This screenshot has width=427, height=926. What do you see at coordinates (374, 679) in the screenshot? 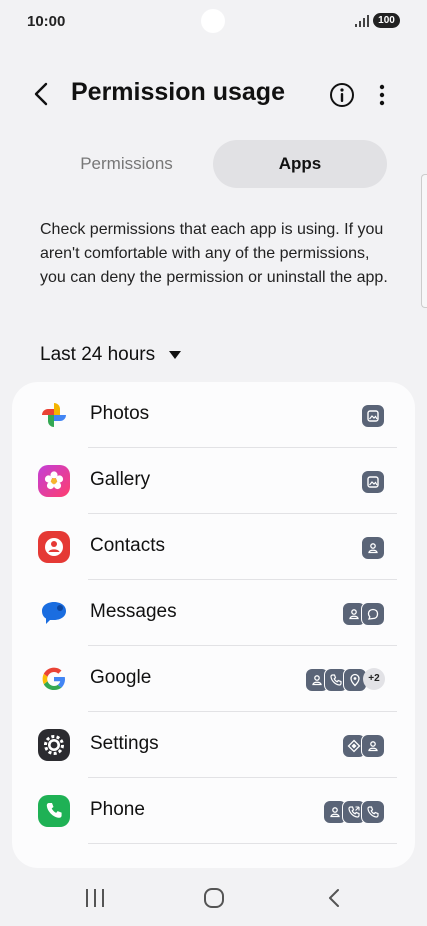
I see `more-permissions-count: +2` at bounding box center [374, 679].